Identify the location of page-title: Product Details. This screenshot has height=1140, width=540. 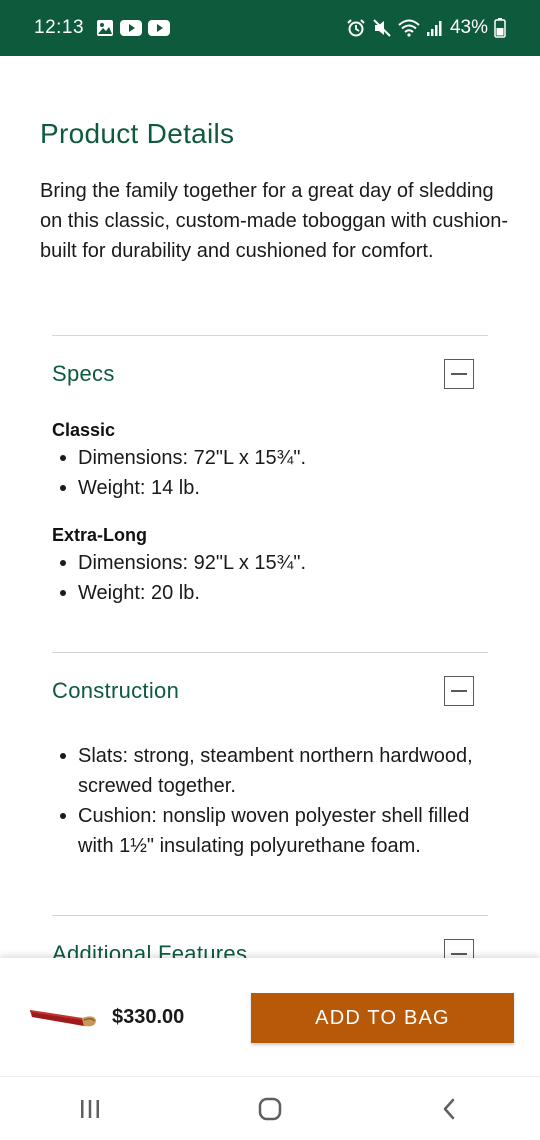
(137, 133).